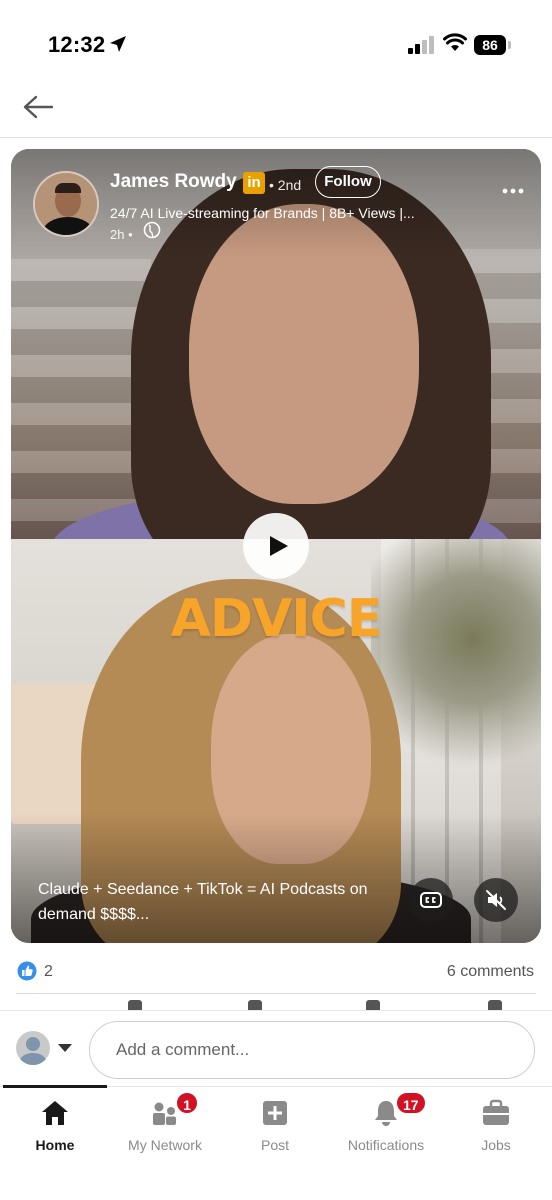  What do you see at coordinates (33, 1048) in the screenshot?
I see `user-avatar` at bounding box center [33, 1048].